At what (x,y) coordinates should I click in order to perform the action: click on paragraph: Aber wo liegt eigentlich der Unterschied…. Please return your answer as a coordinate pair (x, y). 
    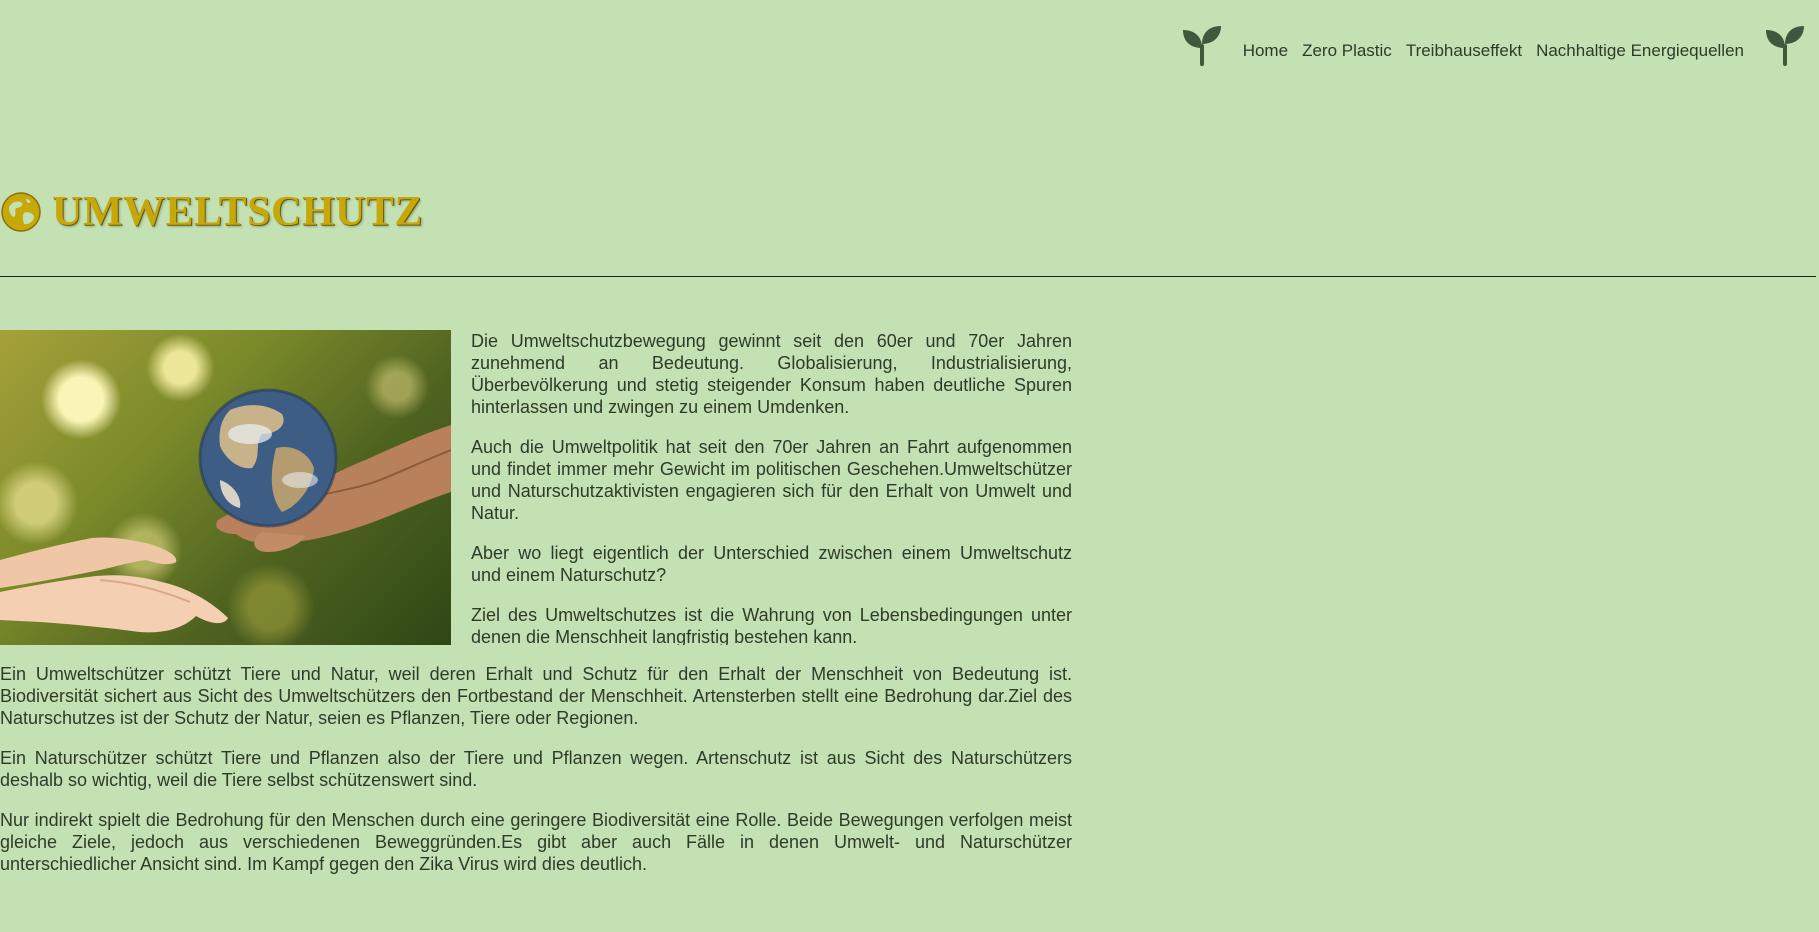
    Looking at the image, I should click on (771, 564).